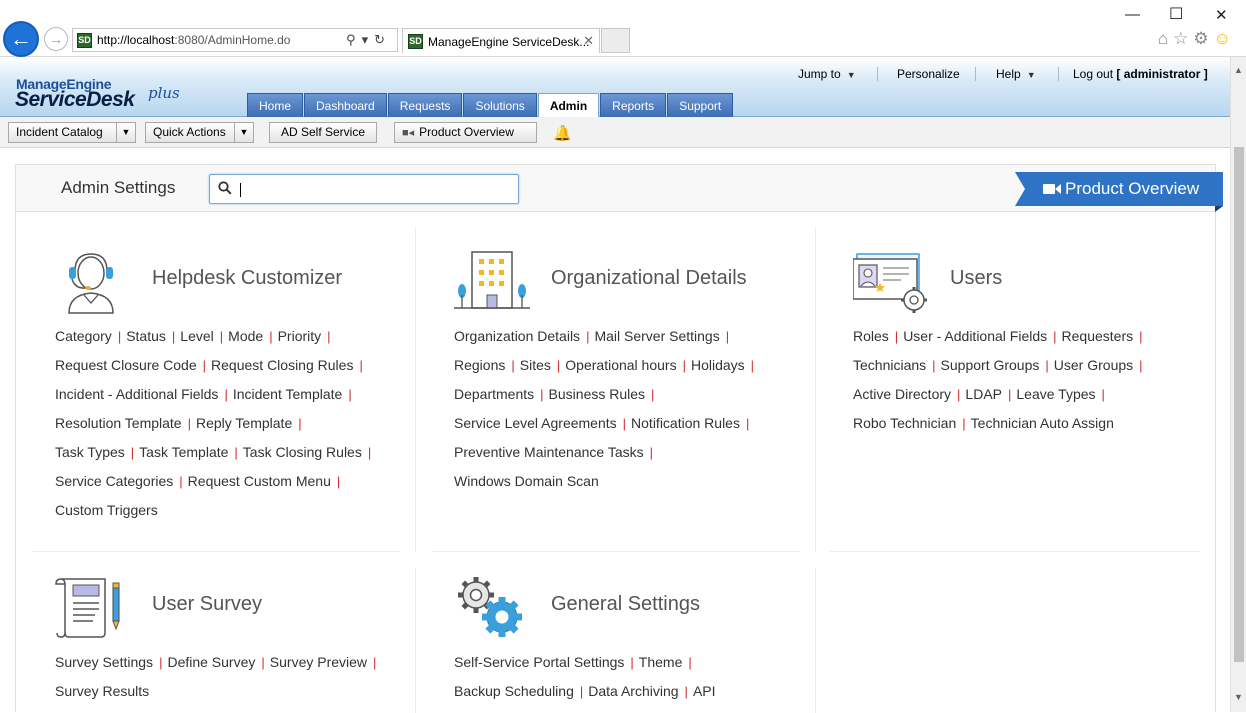 The width and height of the screenshot is (1246, 713). What do you see at coordinates (1238, 70) in the screenshot?
I see `scroll-up-icon: ▲` at bounding box center [1238, 70].